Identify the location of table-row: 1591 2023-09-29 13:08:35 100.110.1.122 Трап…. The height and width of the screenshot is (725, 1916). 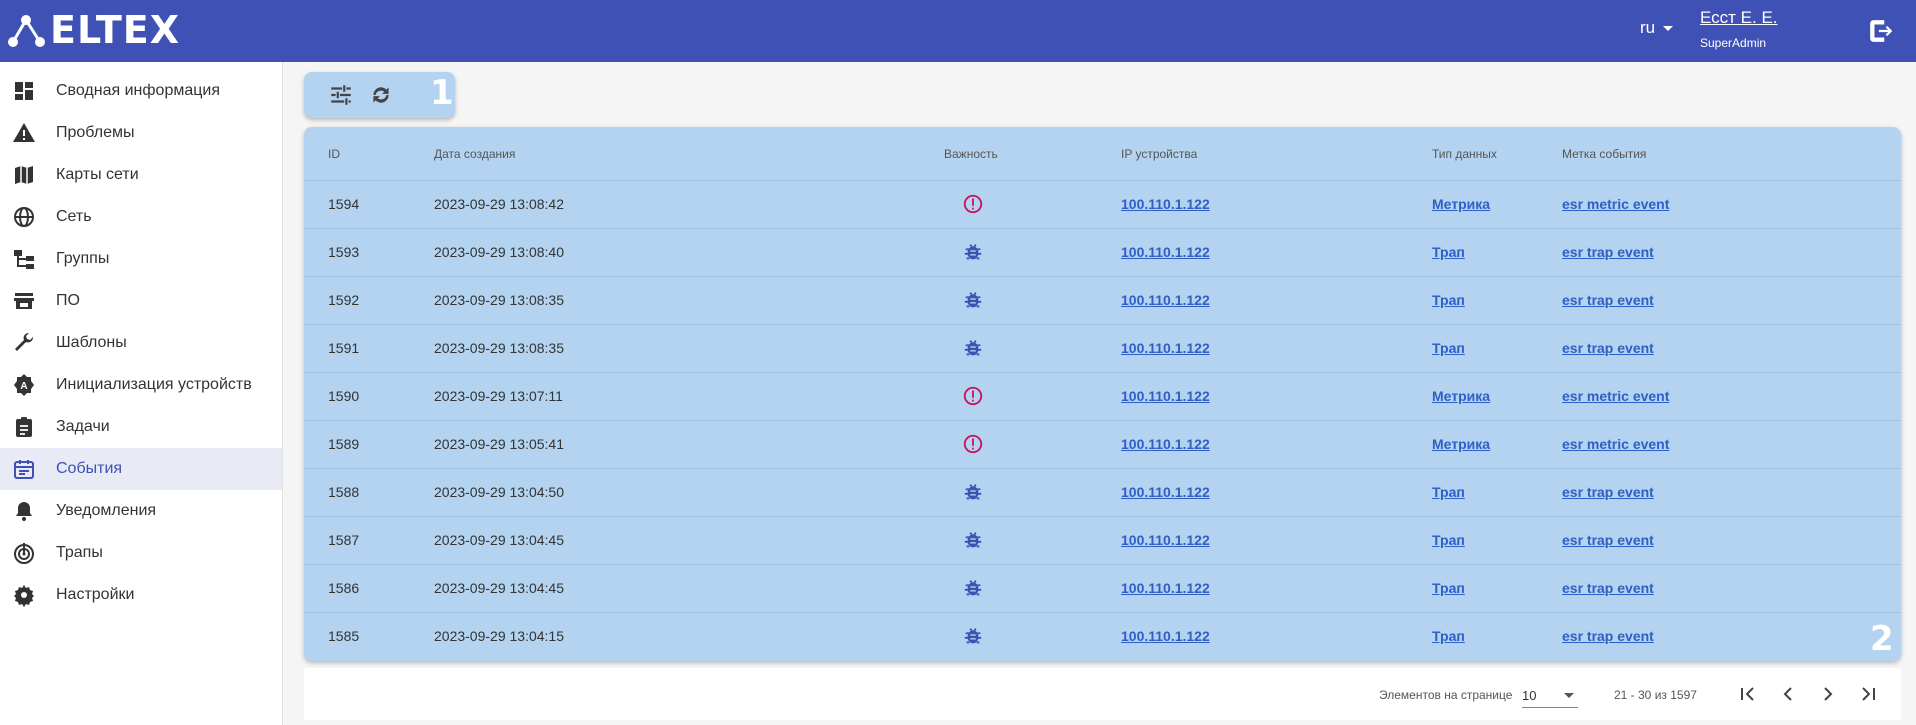
(1102, 349).